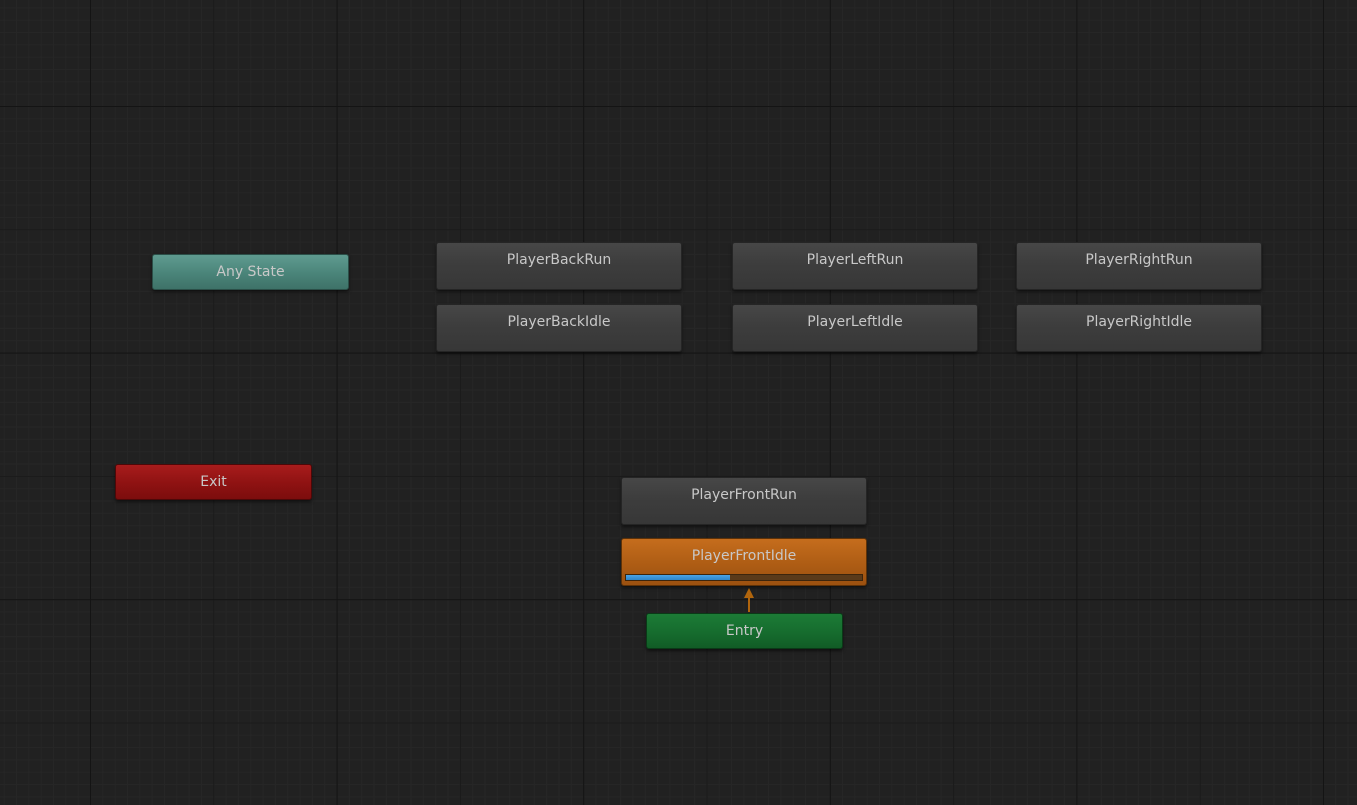 The height and width of the screenshot is (805, 1357). What do you see at coordinates (744, 556) in the screenshot?
I see `state-label: PlayerFrontIdle` at bounding box center [744, 556].